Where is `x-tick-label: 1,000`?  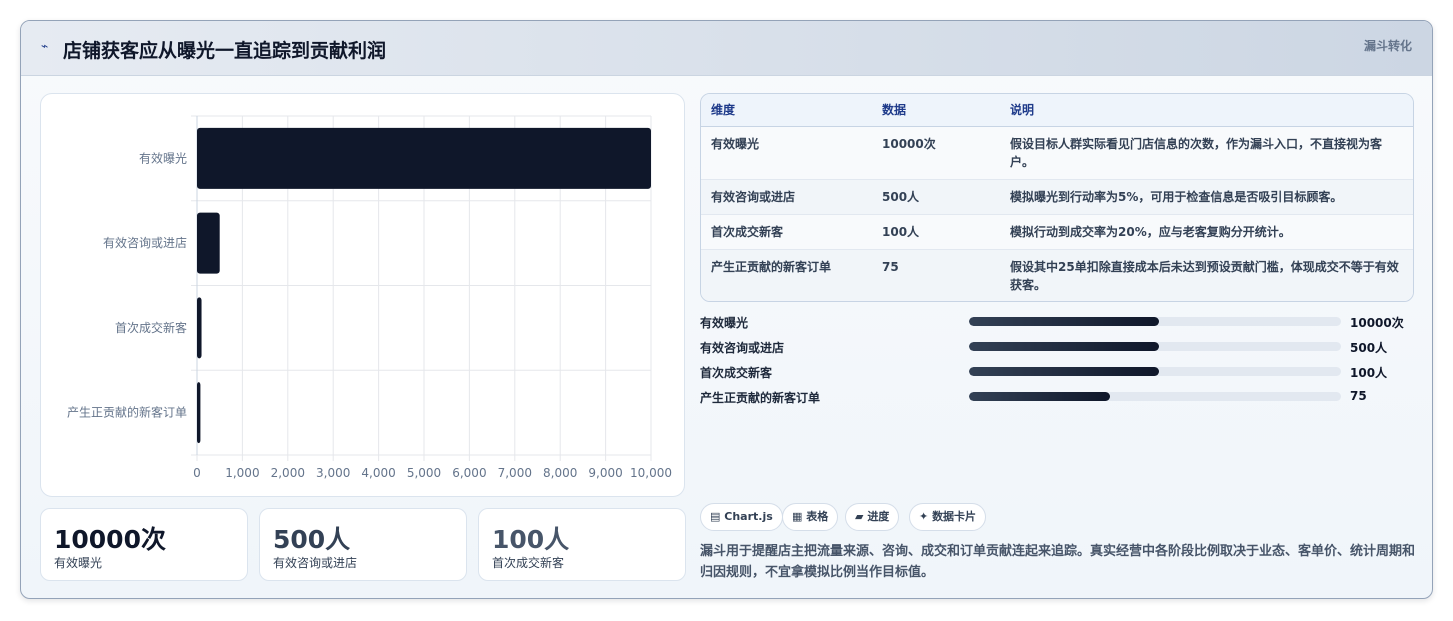
x-tick-label: 1,000 is located at coordinates (242, 473).